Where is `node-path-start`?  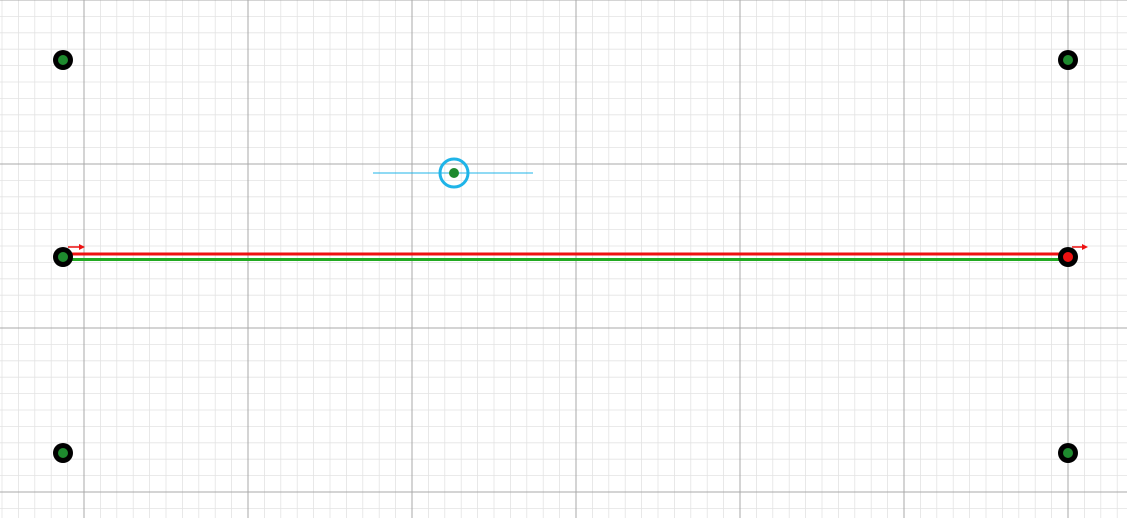 node-path-start is located at coordinates (63, 257).